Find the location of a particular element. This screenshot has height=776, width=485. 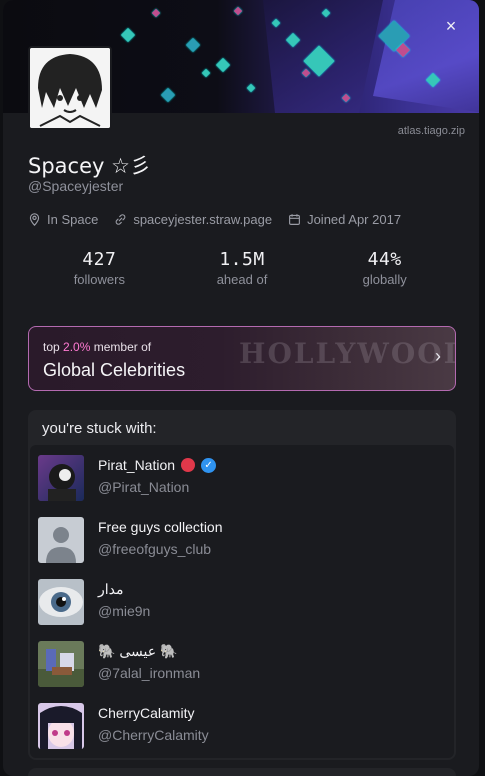

list-item: مدار @mie9n is located at coordinates (238, 604).